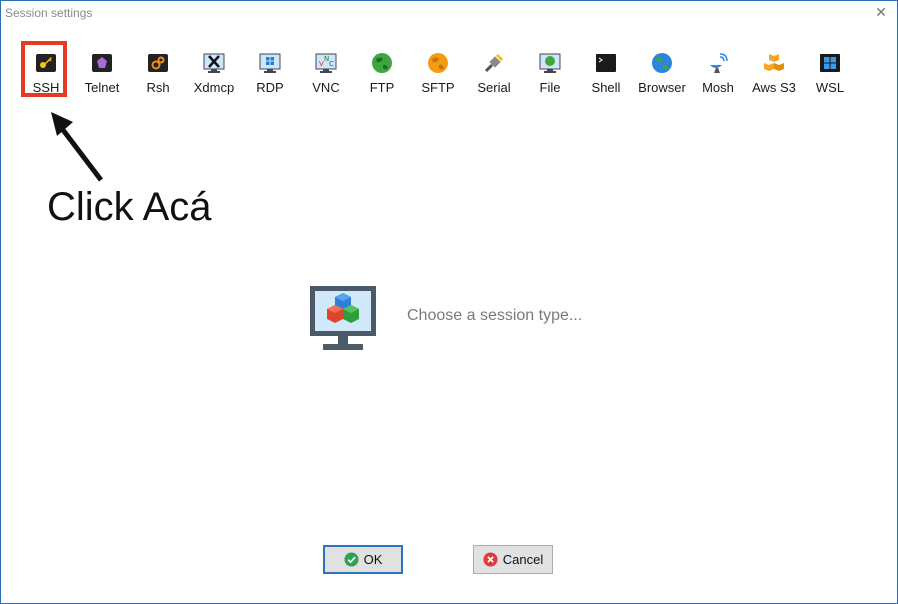  I want to click on session-type-serial: Serial, so click(494, 71).